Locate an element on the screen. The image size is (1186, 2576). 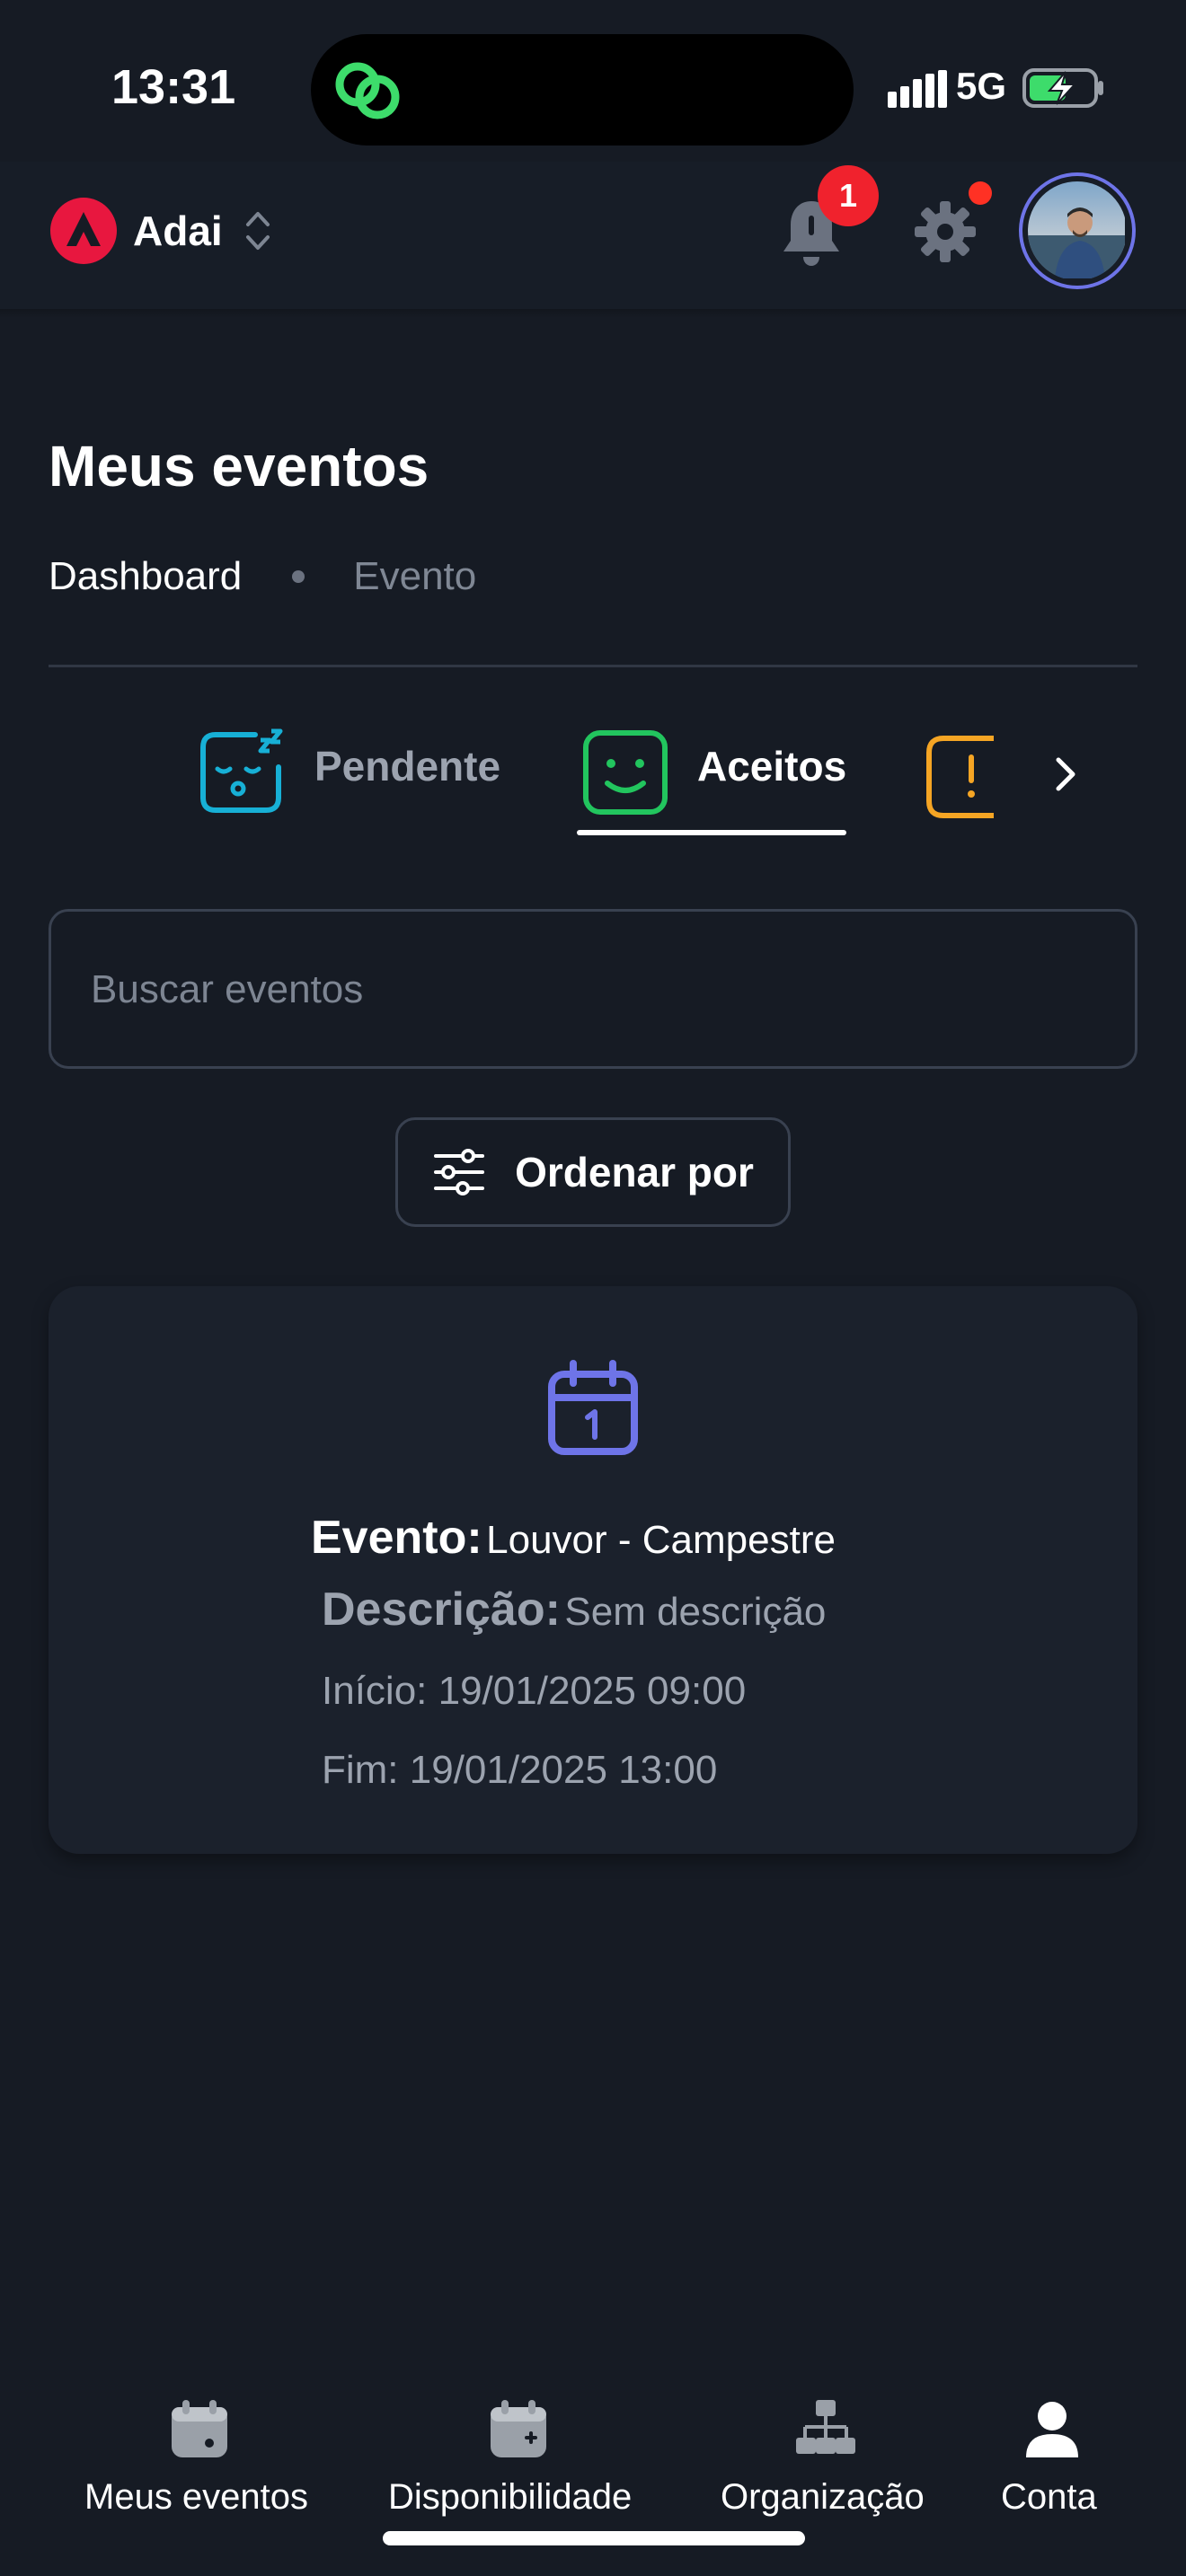
status-bar: 13:31 5G is located at coordinates (593, 81).